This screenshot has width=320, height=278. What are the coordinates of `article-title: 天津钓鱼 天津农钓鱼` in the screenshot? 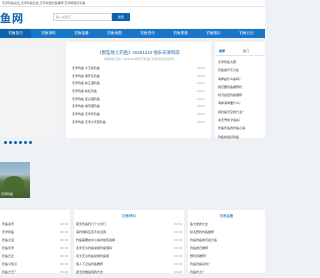 It's located at (86, 114).